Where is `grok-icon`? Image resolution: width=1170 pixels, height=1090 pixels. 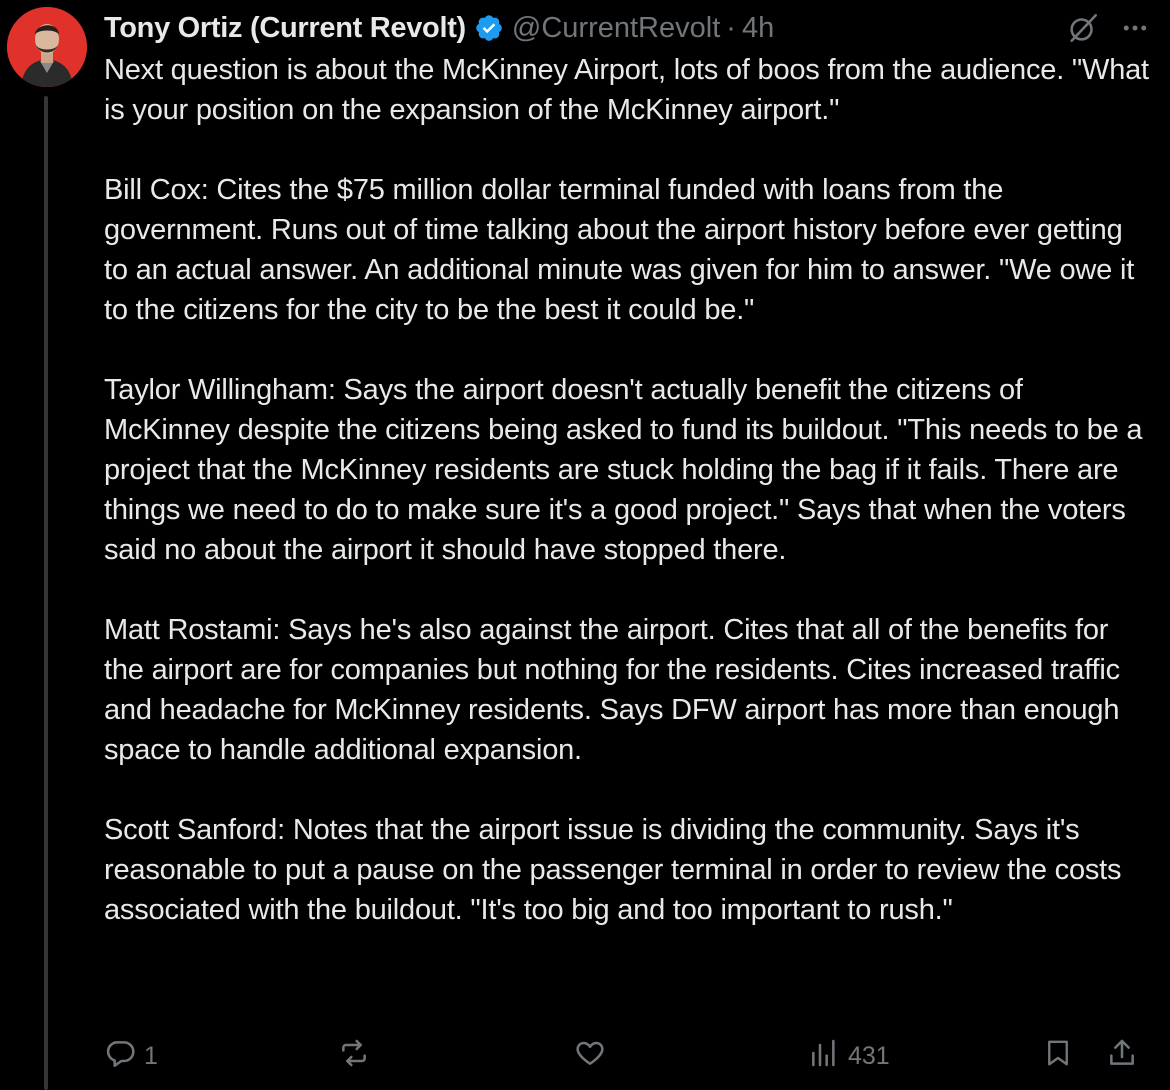
grok-icon is located at coordinates (1083, 28).